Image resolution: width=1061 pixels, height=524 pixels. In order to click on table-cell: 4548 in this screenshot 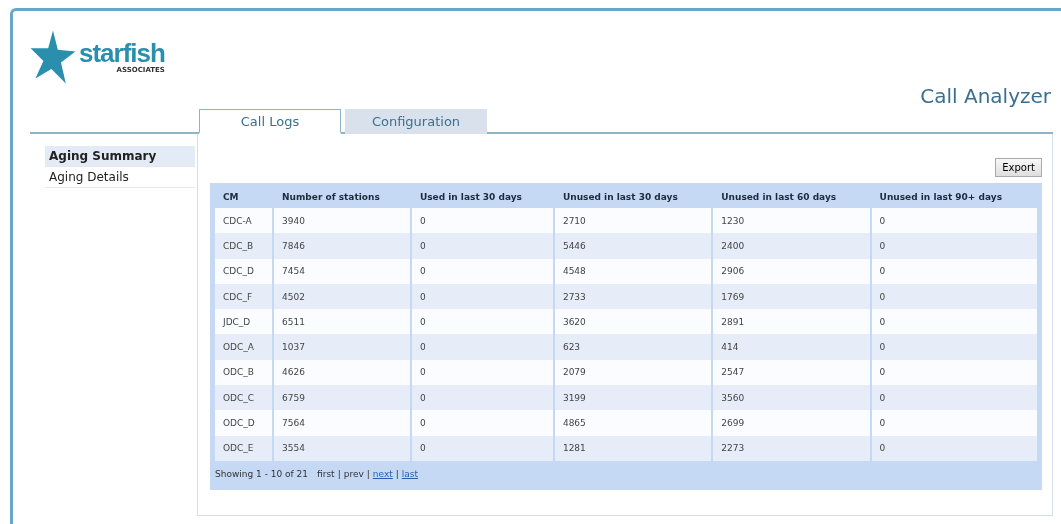, I will do `click(633, 271)`.